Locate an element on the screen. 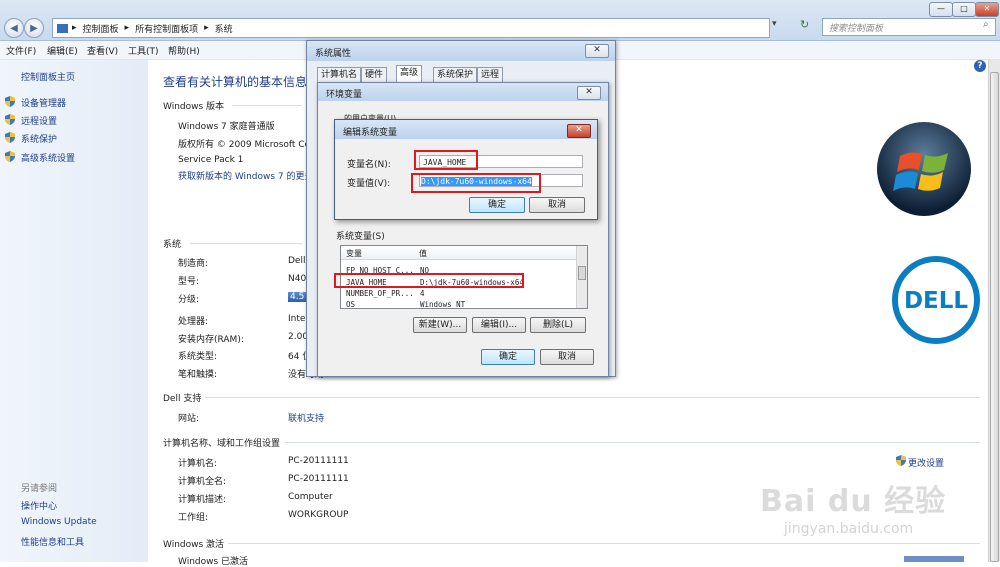 This screenshot has height=567, width=1000. menu-tools: 工具(T) is located at coordinates (143, 50).